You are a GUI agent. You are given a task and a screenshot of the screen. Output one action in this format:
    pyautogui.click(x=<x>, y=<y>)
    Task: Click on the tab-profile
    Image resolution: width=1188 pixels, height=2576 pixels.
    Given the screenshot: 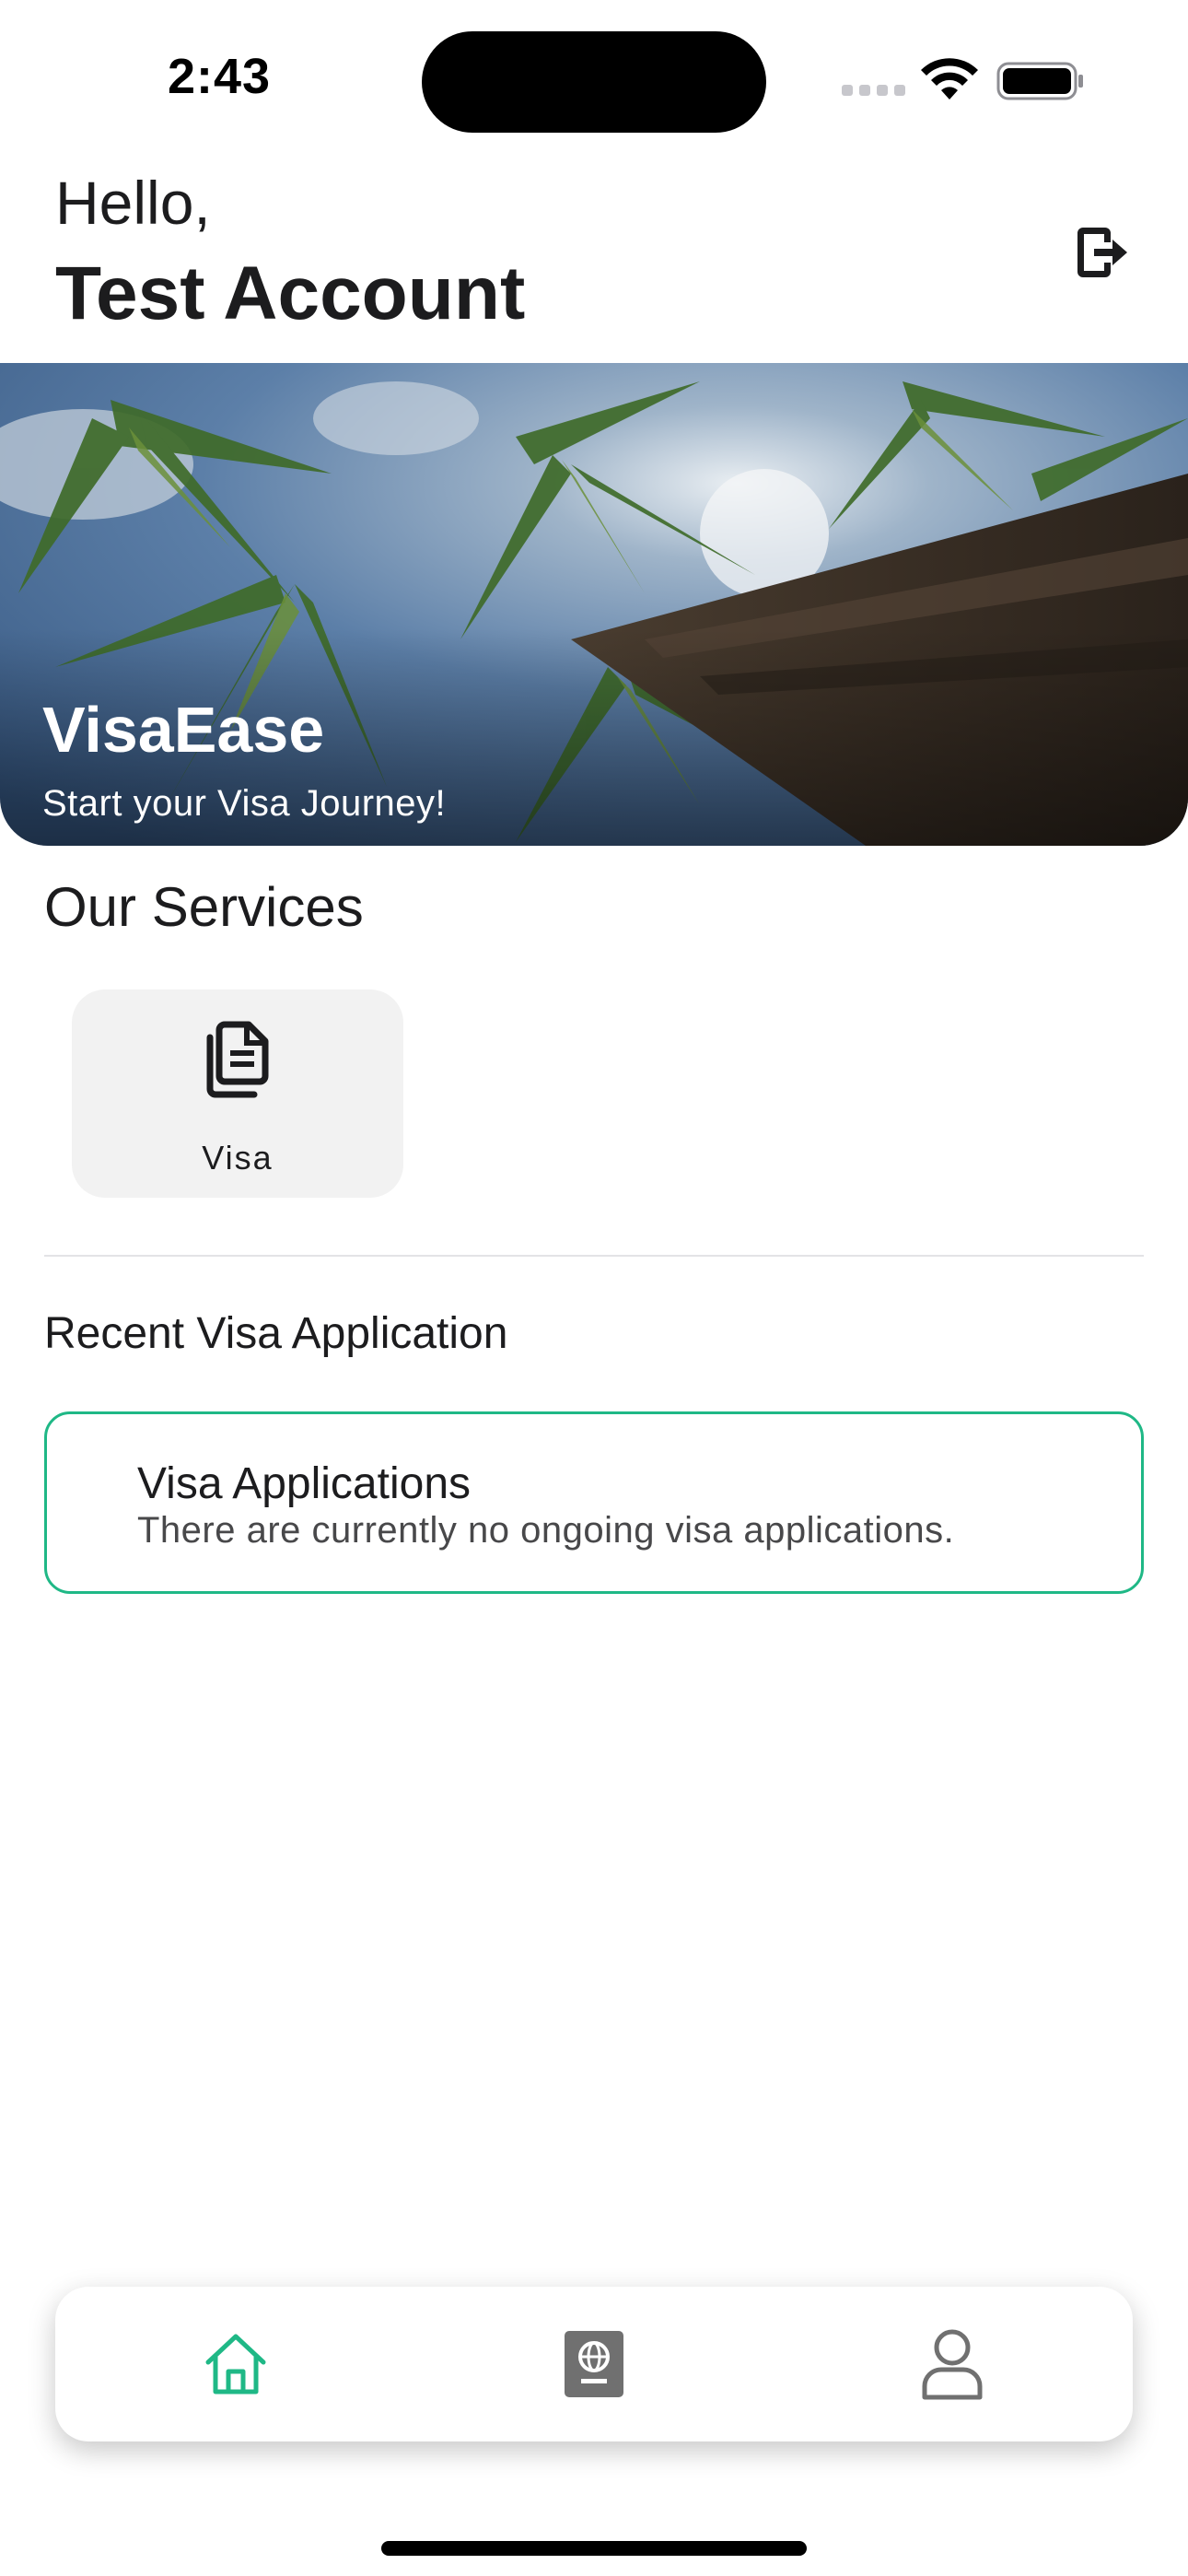 What is the action you would take?
    pyautogui.click(x=952, y=2364)
    